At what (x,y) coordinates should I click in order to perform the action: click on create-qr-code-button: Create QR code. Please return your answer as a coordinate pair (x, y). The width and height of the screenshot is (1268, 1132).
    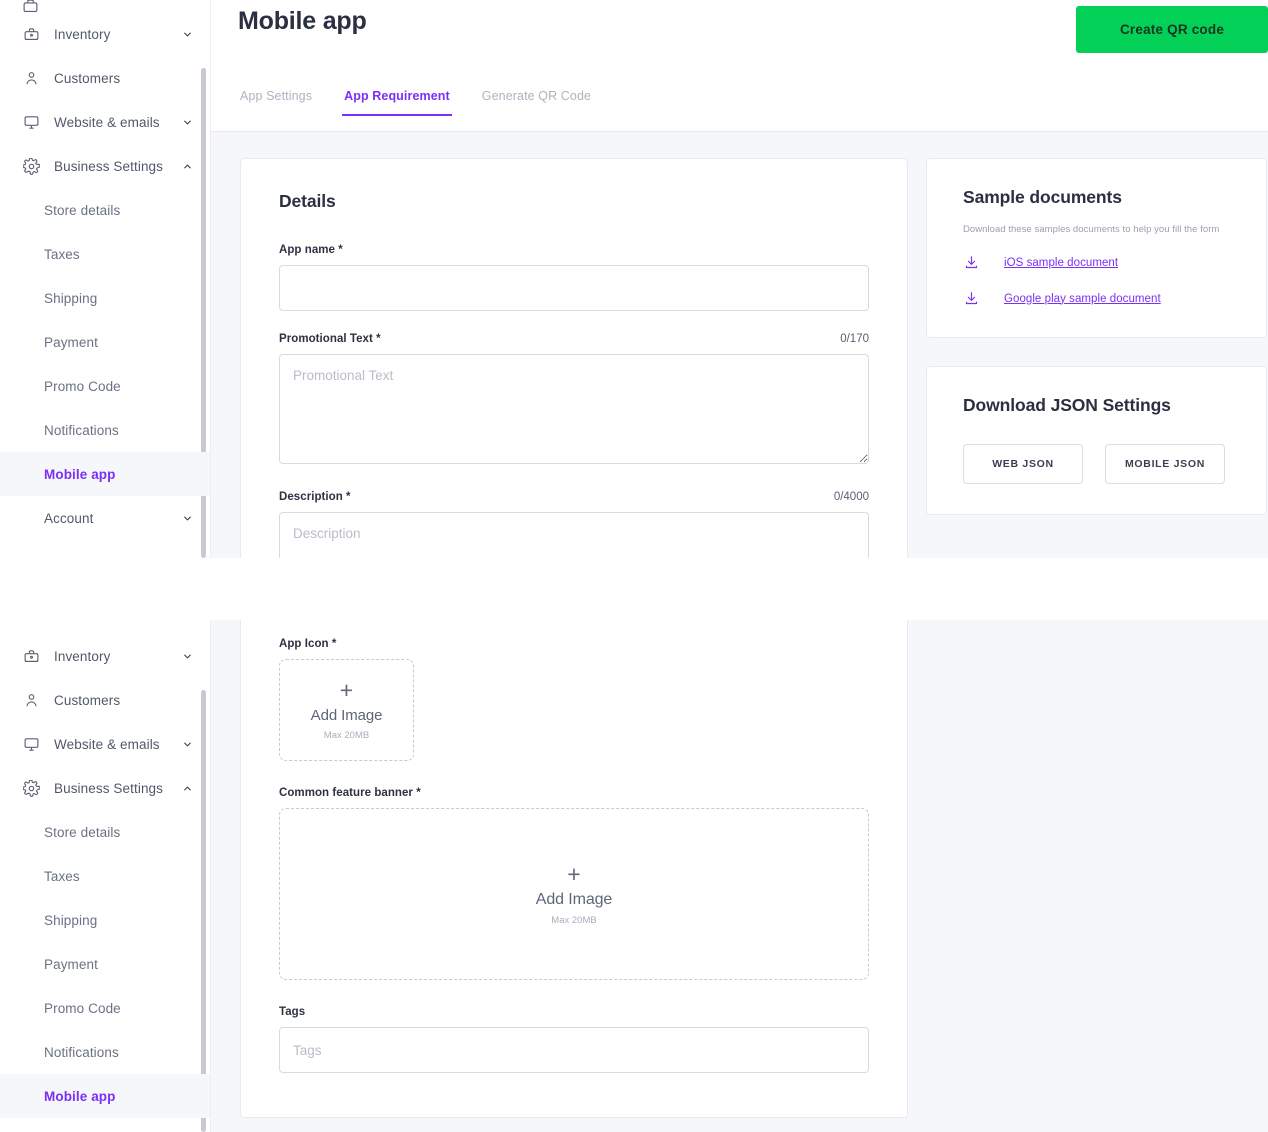
    Looking at the image, I should click on (1172, 29).